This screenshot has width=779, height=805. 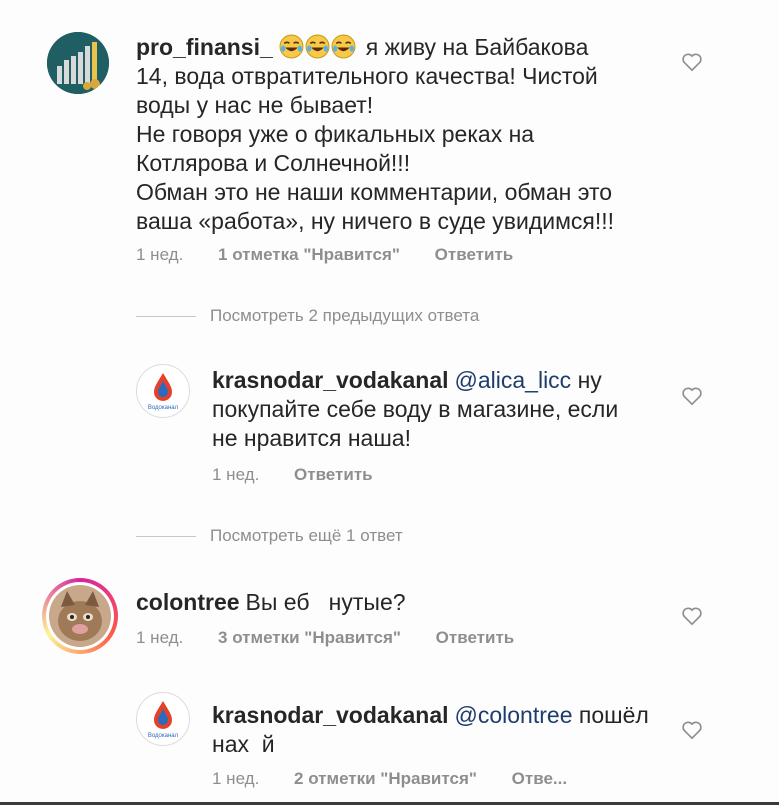 I want to click on view-more-label: Посмотреть 2 предыдущих ответа, so click(x=345, y=315).